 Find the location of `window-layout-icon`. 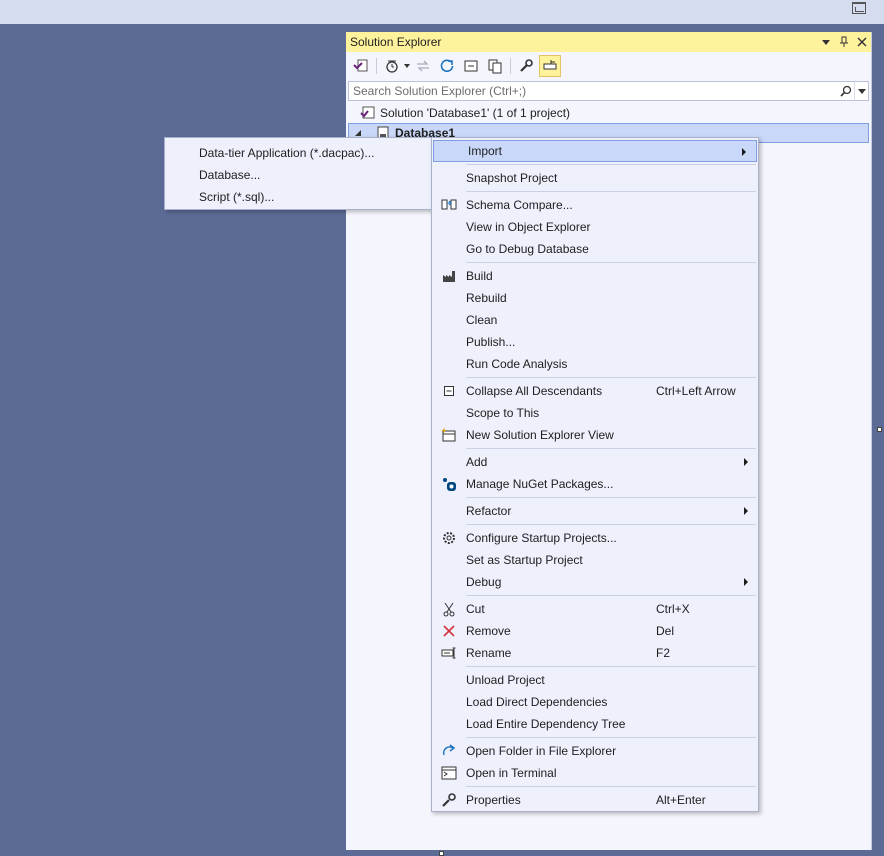

window-layout-icon is located at coordinates (859, 8).